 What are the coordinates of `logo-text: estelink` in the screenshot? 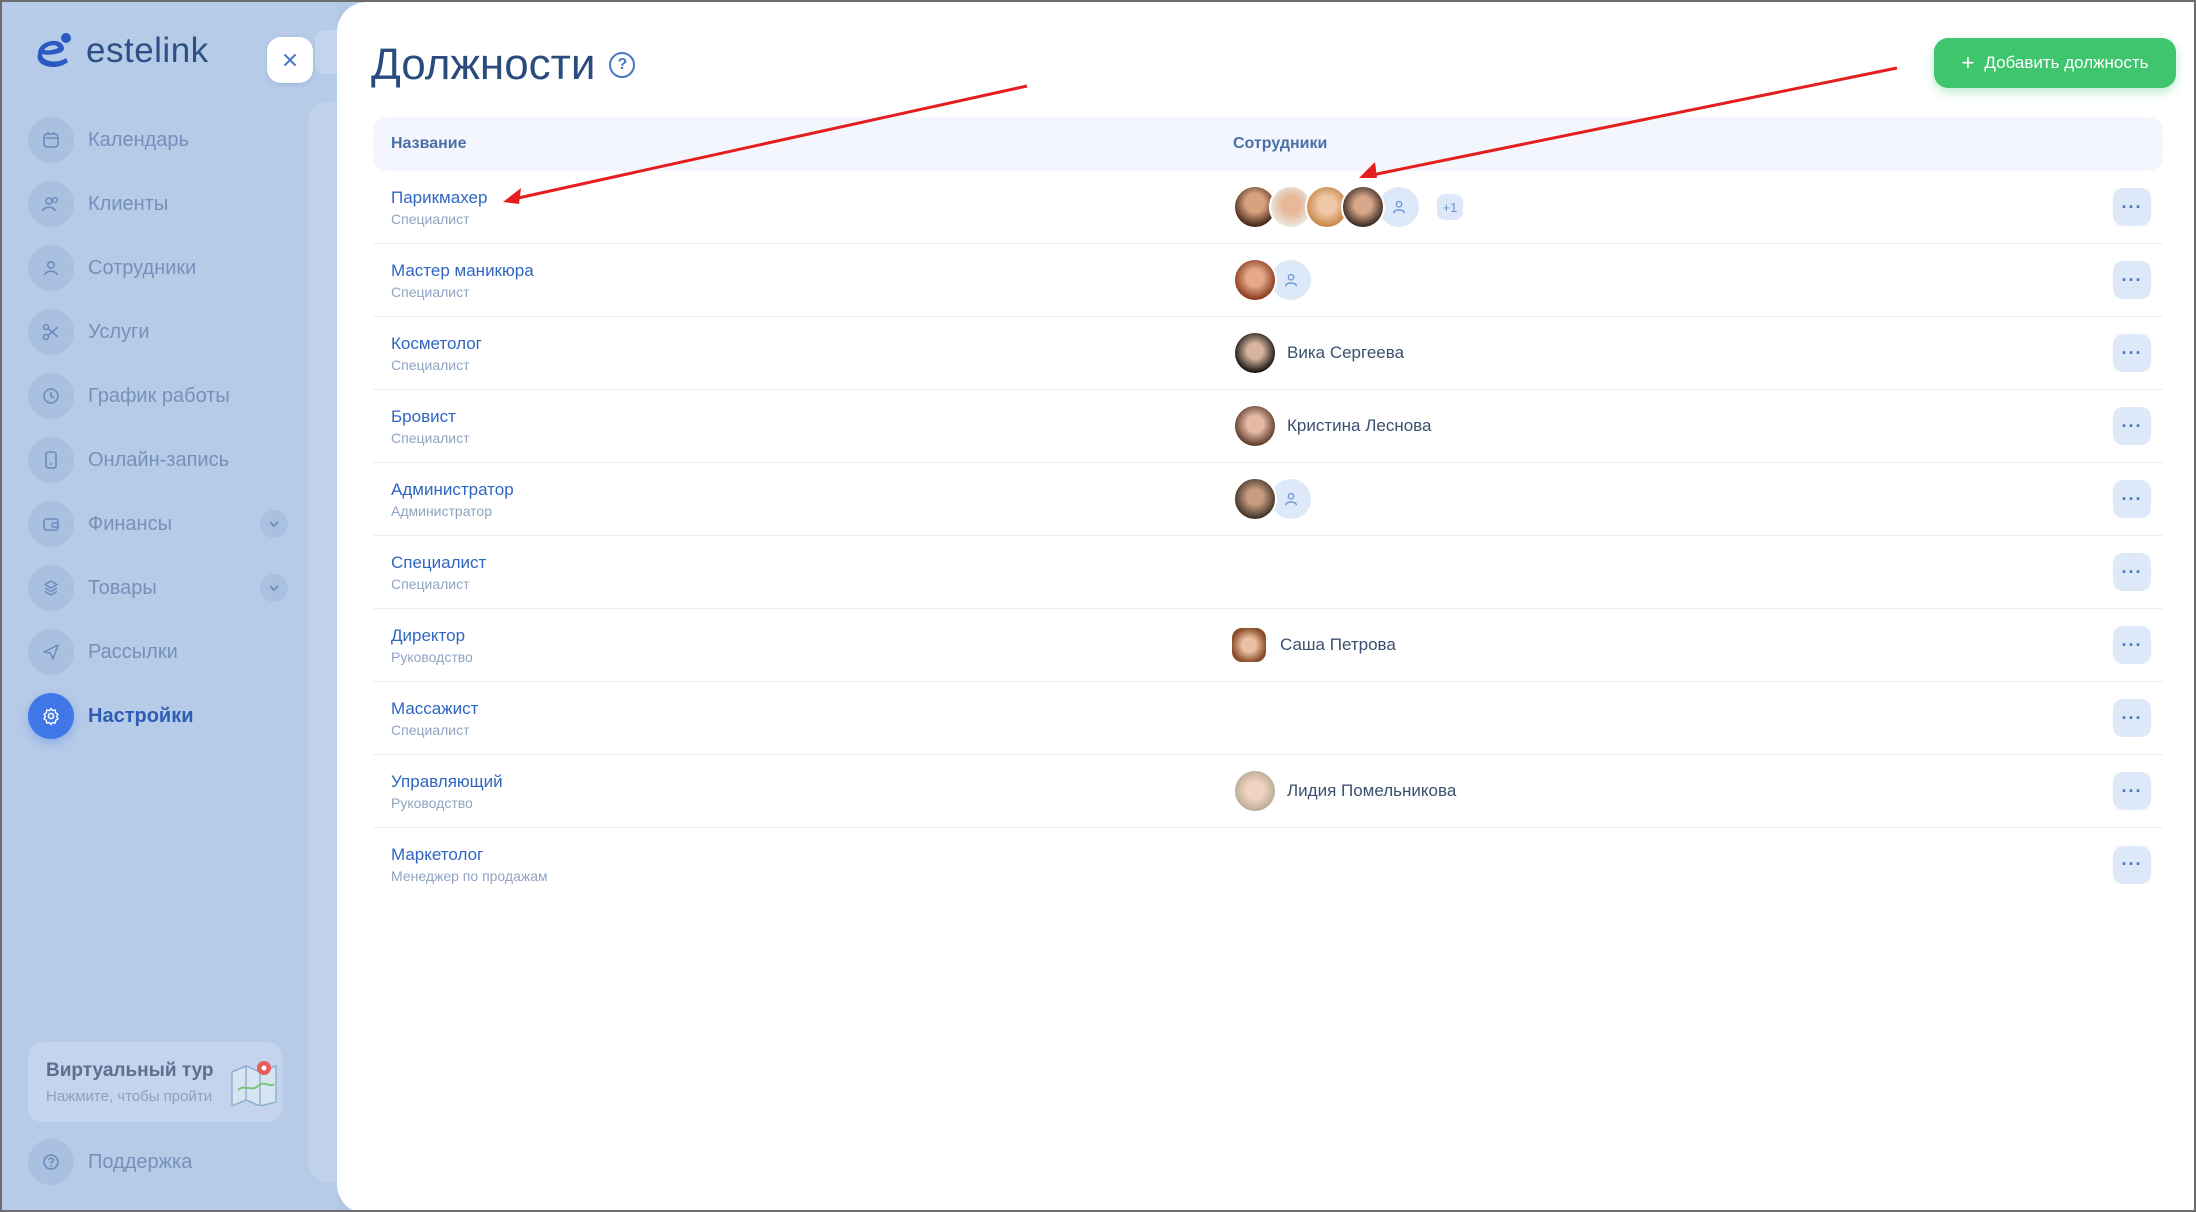 It's located at (147, 50).